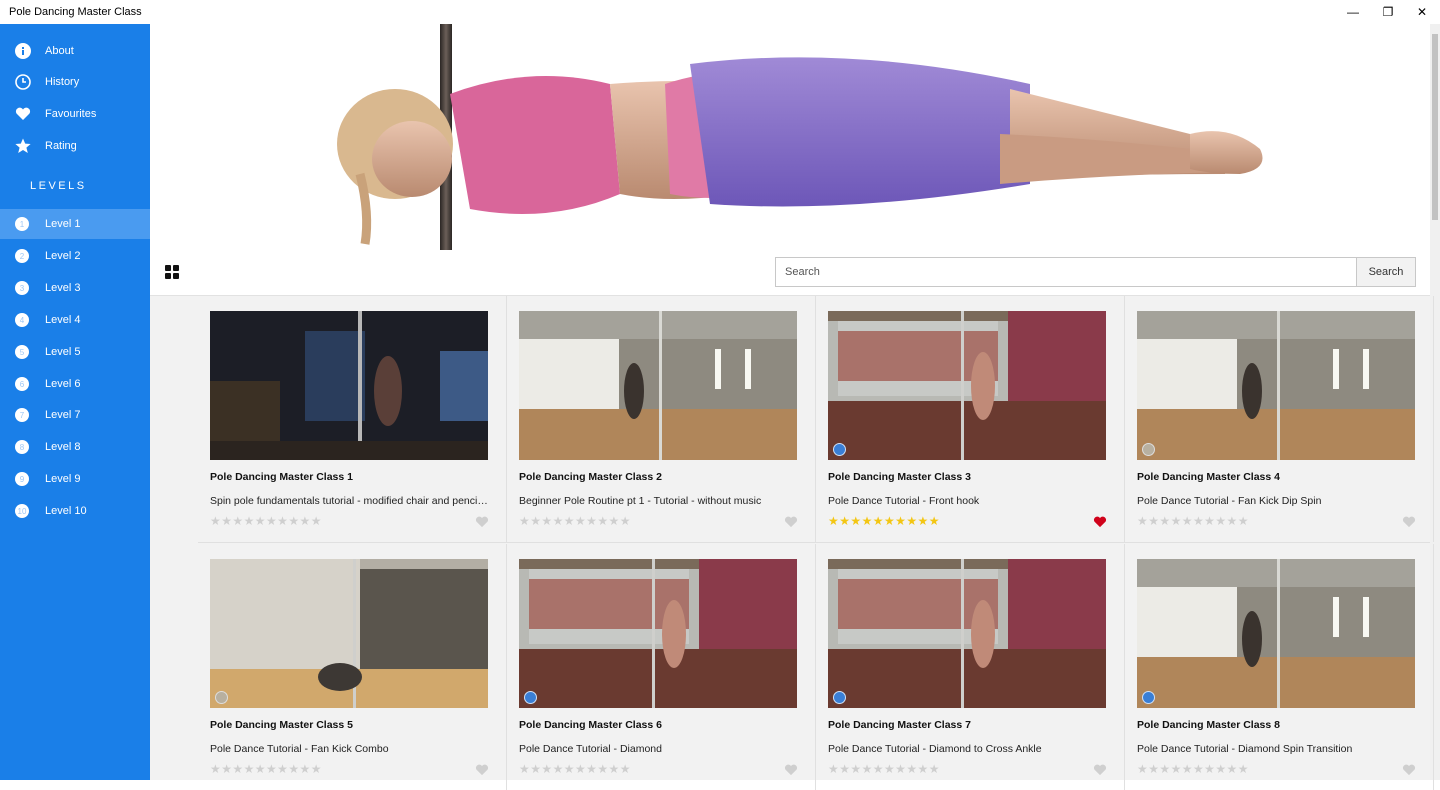 This screenshot has height=790, width=1440. What do you see at coordinates (75, 384) in the screenshot?
I see `sidebar-item-level-6: 6 Level 6` at bounding box center [75, 384].